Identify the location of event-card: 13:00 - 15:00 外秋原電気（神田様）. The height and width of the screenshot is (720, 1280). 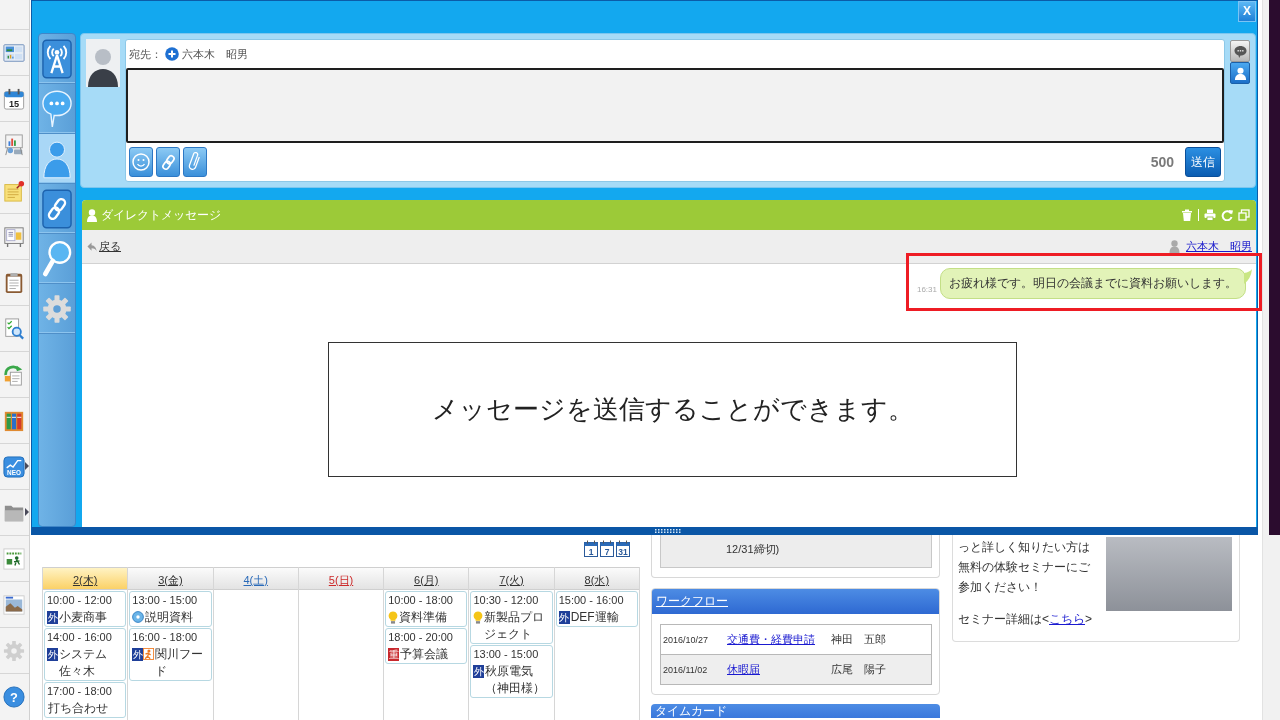
(511, 671).